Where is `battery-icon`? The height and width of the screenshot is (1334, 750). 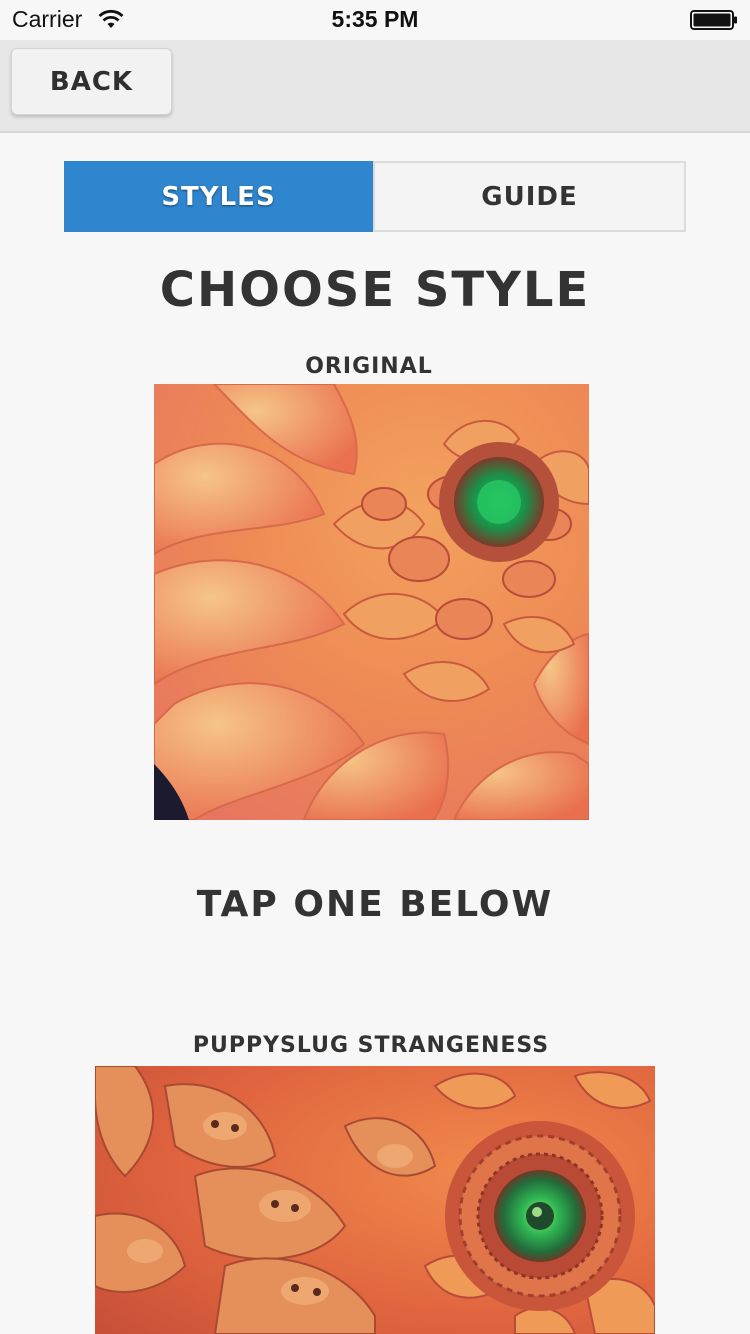
battery-icon is located at coordinates (714, 20).